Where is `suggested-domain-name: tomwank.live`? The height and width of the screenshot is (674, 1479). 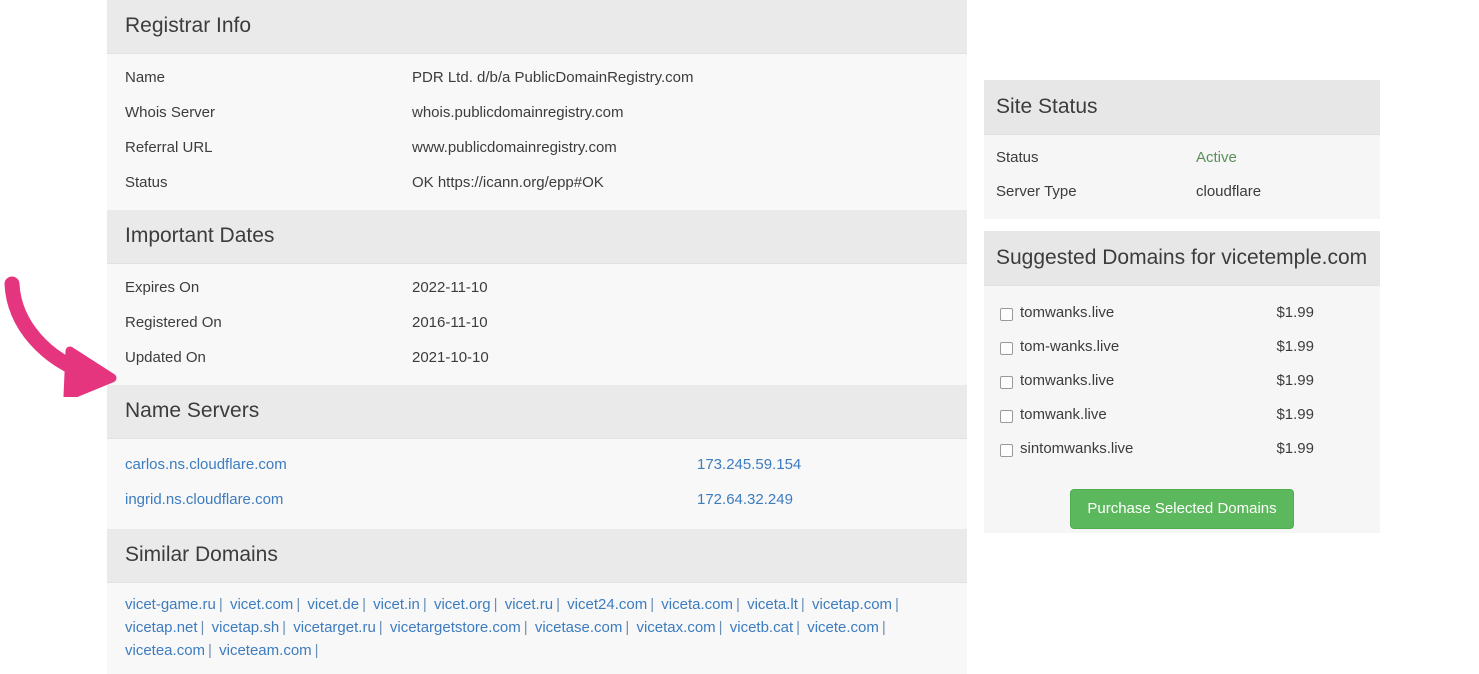 suggested-domain-name: tomwank.live is located at coordinates (1063, 414).